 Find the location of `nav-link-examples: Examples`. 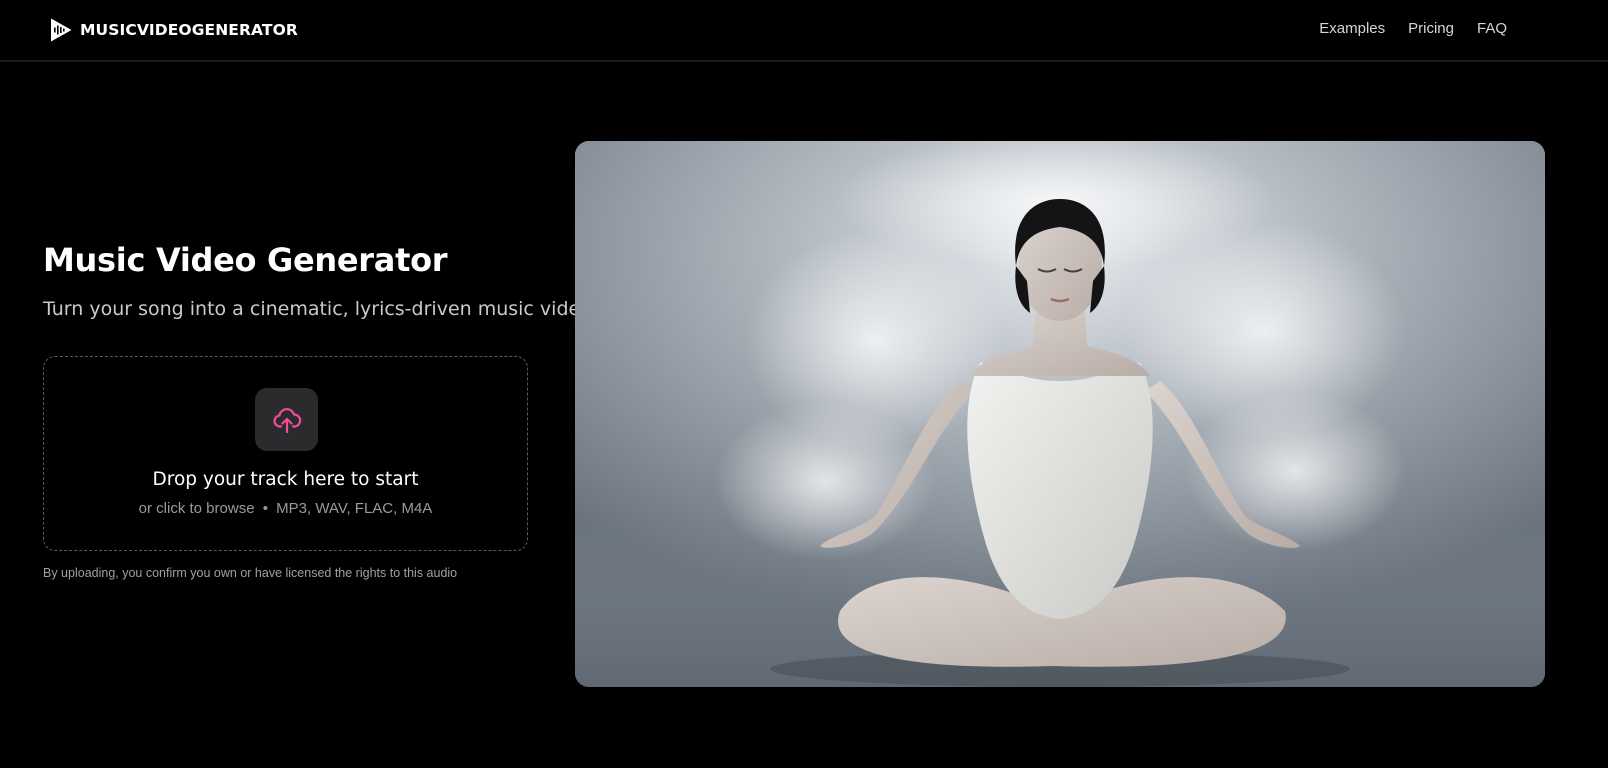

nav-link-examples: Examples is located at coordinates (1352, 28).